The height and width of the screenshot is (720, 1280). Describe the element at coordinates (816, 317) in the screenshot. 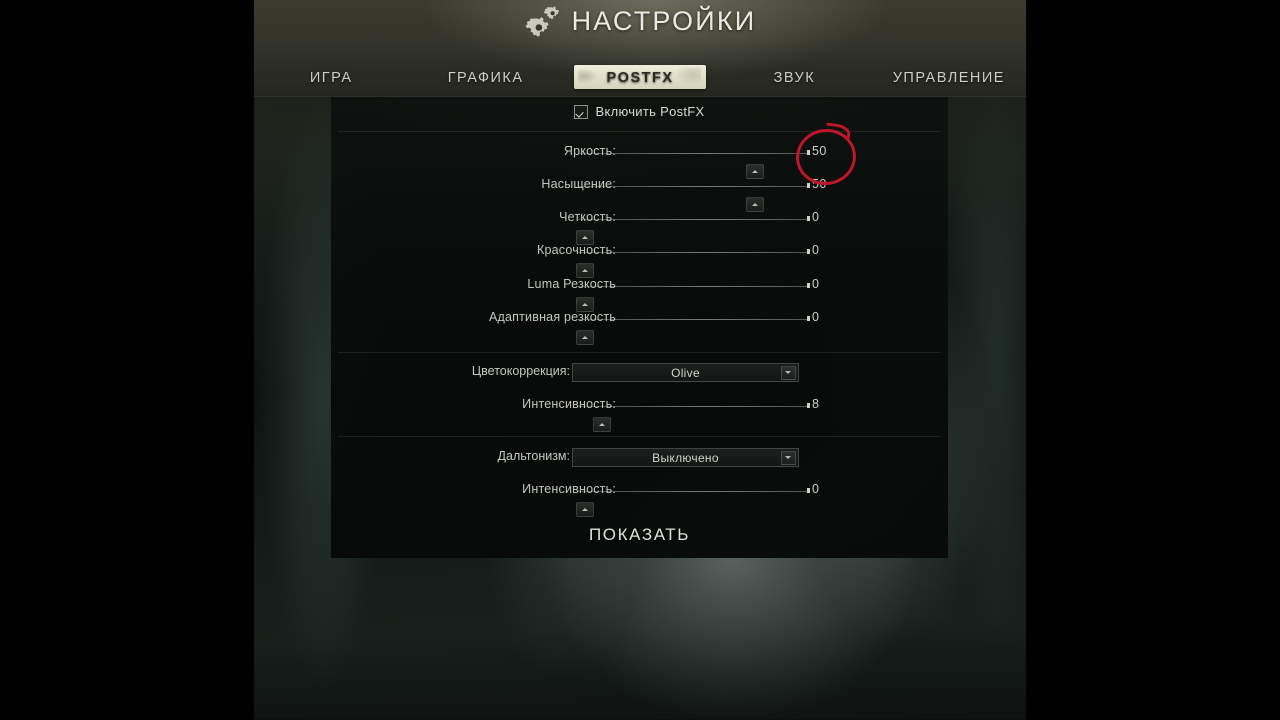

I see `slider-value-adaptive-sharpness: 0` at that location.